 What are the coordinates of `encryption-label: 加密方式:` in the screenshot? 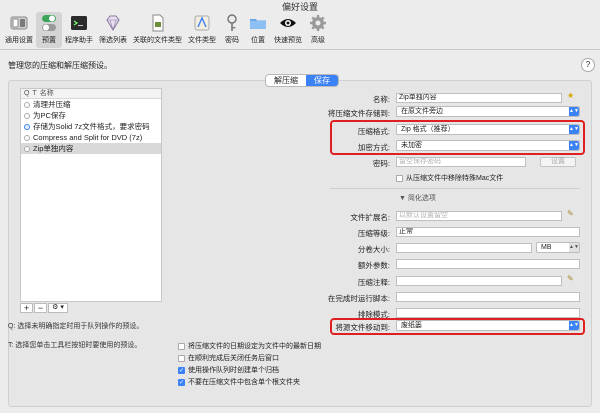 It's located at (373, 147).